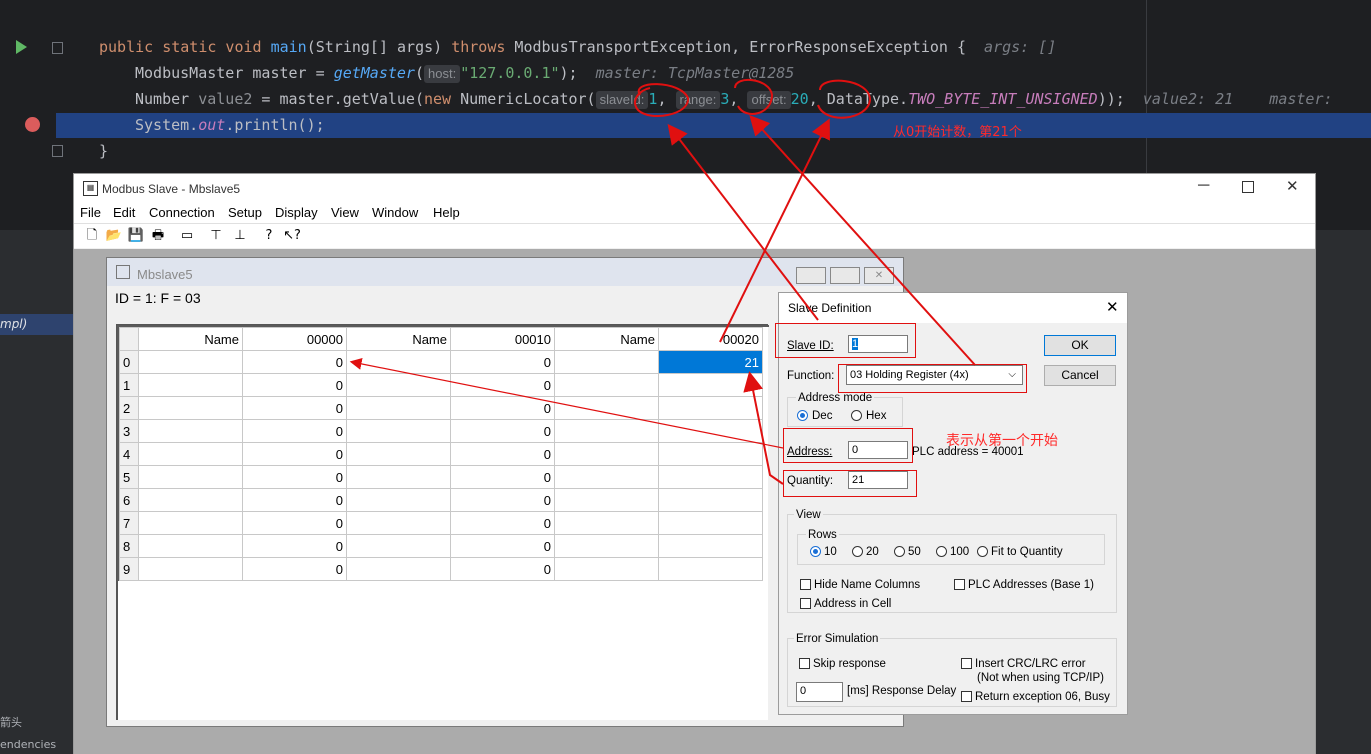 The image size is (1371, 754). I want to click on circle-mark-range, so click(754, 96).